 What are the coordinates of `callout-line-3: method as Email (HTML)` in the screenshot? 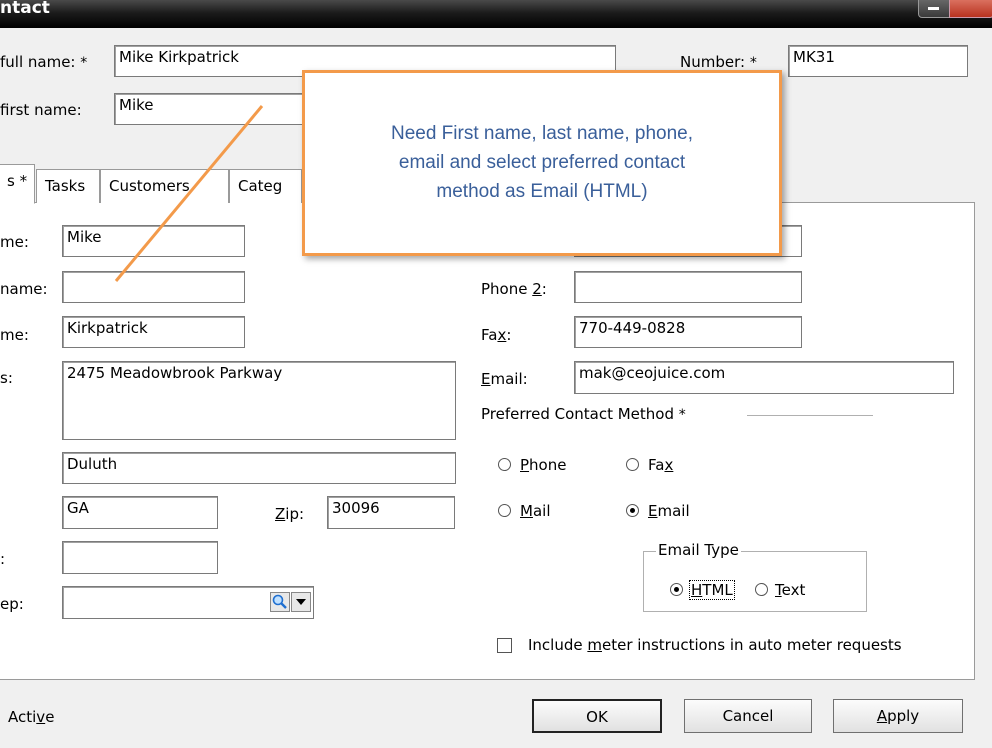 It's located at (542, 191).